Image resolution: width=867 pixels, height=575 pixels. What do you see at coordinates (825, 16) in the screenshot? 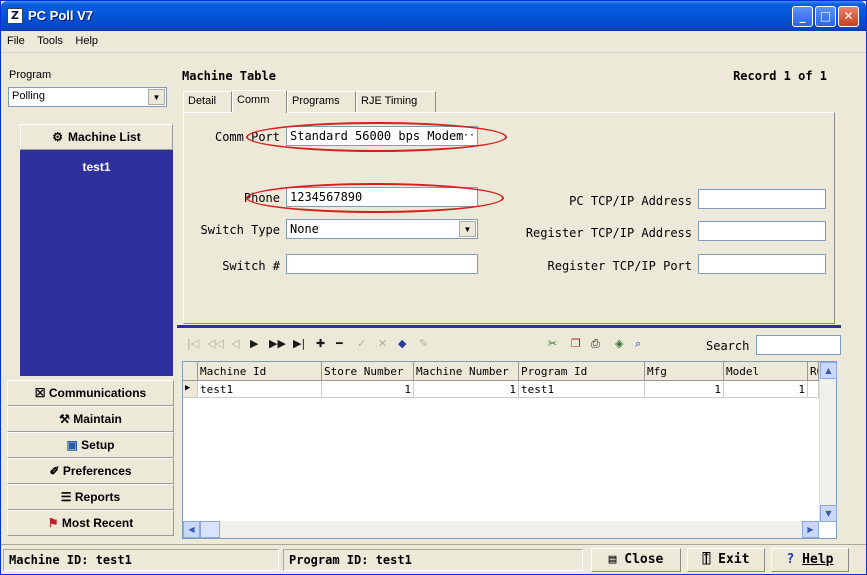
I see `maximize-button: □` at bounding box center [825, 16].